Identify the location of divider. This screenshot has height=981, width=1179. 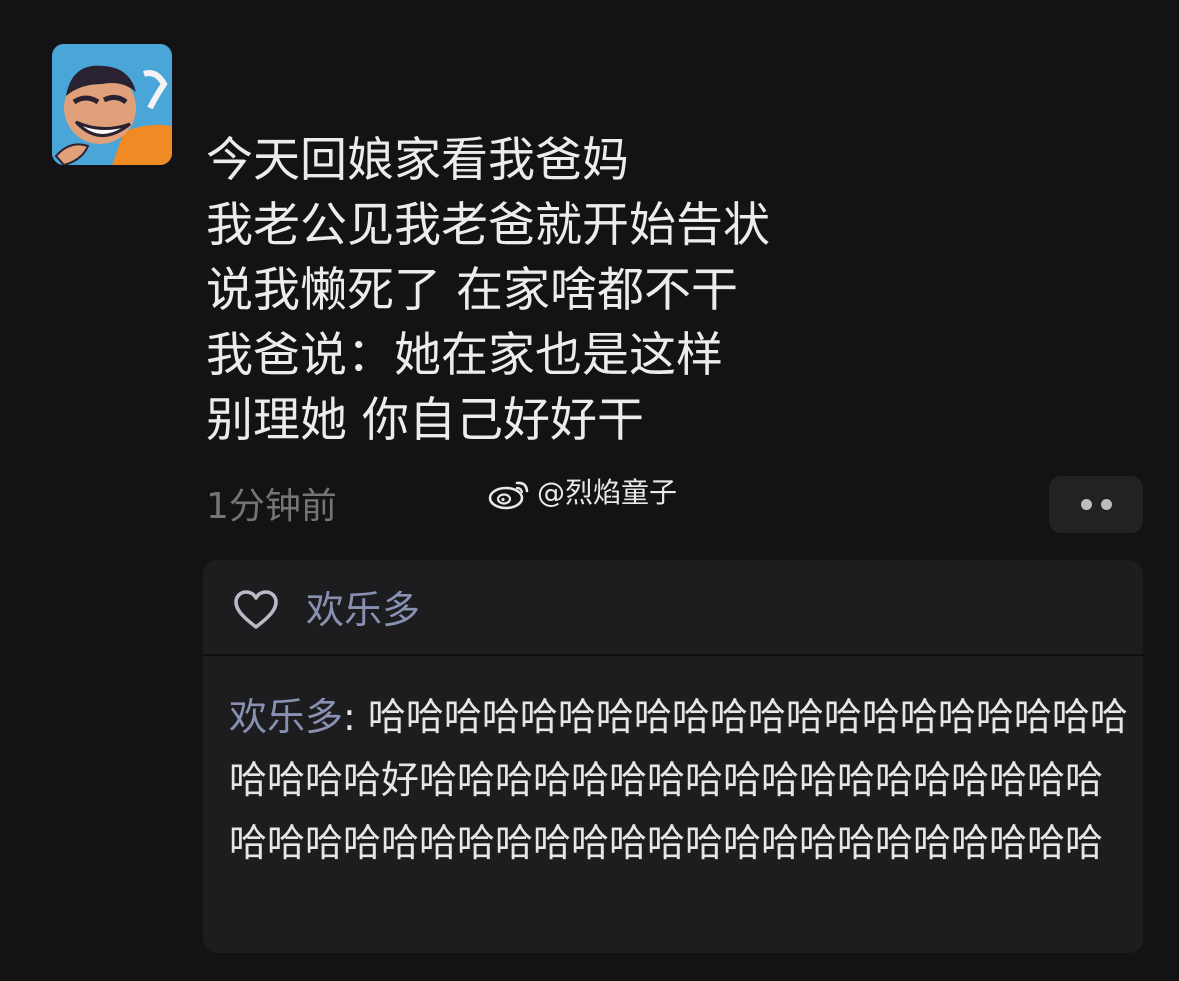
(673, 655).